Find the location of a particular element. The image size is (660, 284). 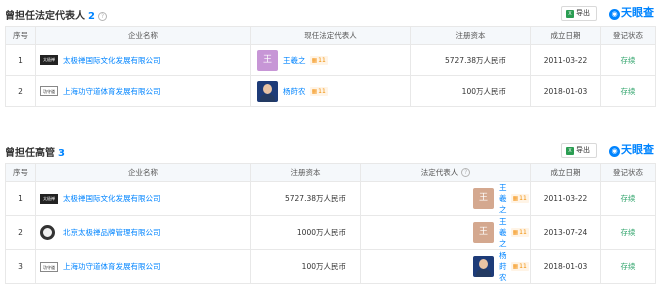

row-number: 3 is located at coordinates (20, 266).